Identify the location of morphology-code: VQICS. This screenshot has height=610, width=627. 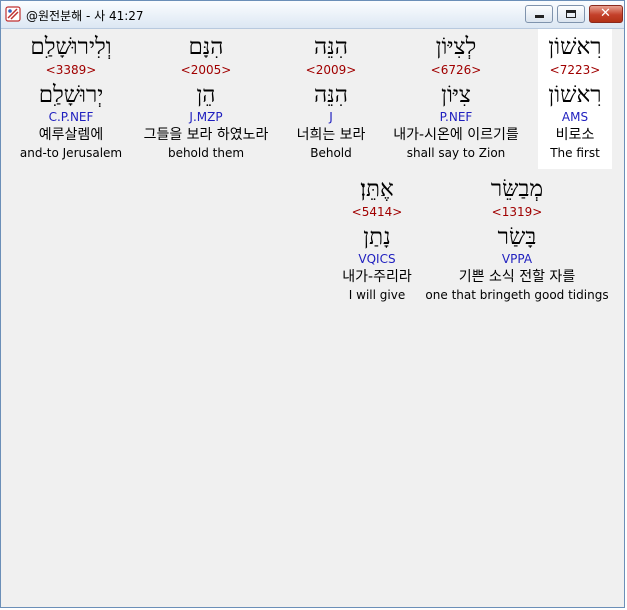
(377, 259).